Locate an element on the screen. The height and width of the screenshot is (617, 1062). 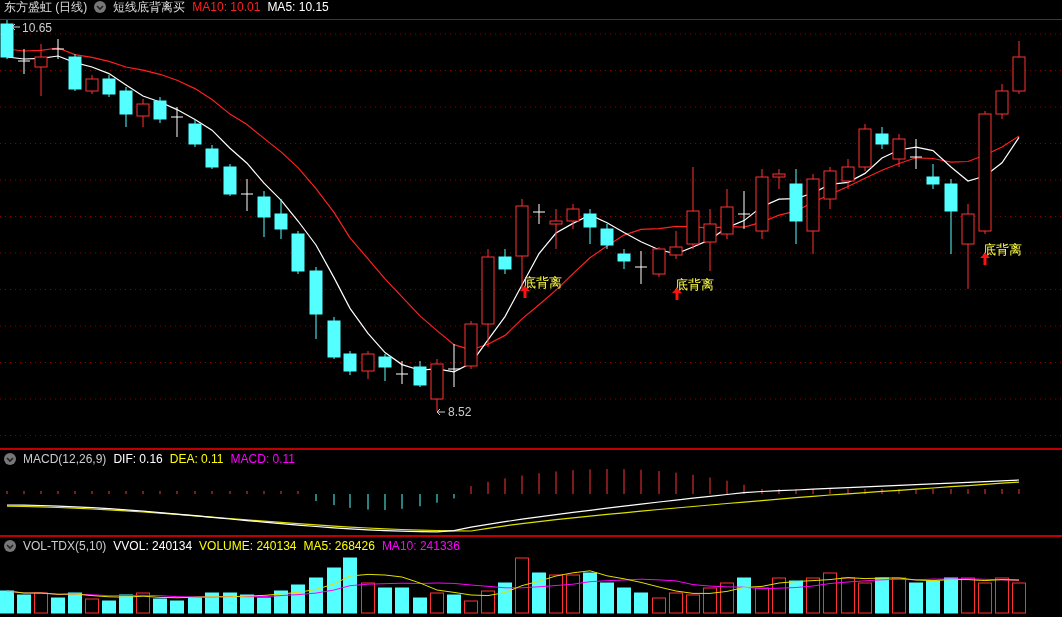
indicator-name: 短线底背离买 is located at coordinates (149, 7).